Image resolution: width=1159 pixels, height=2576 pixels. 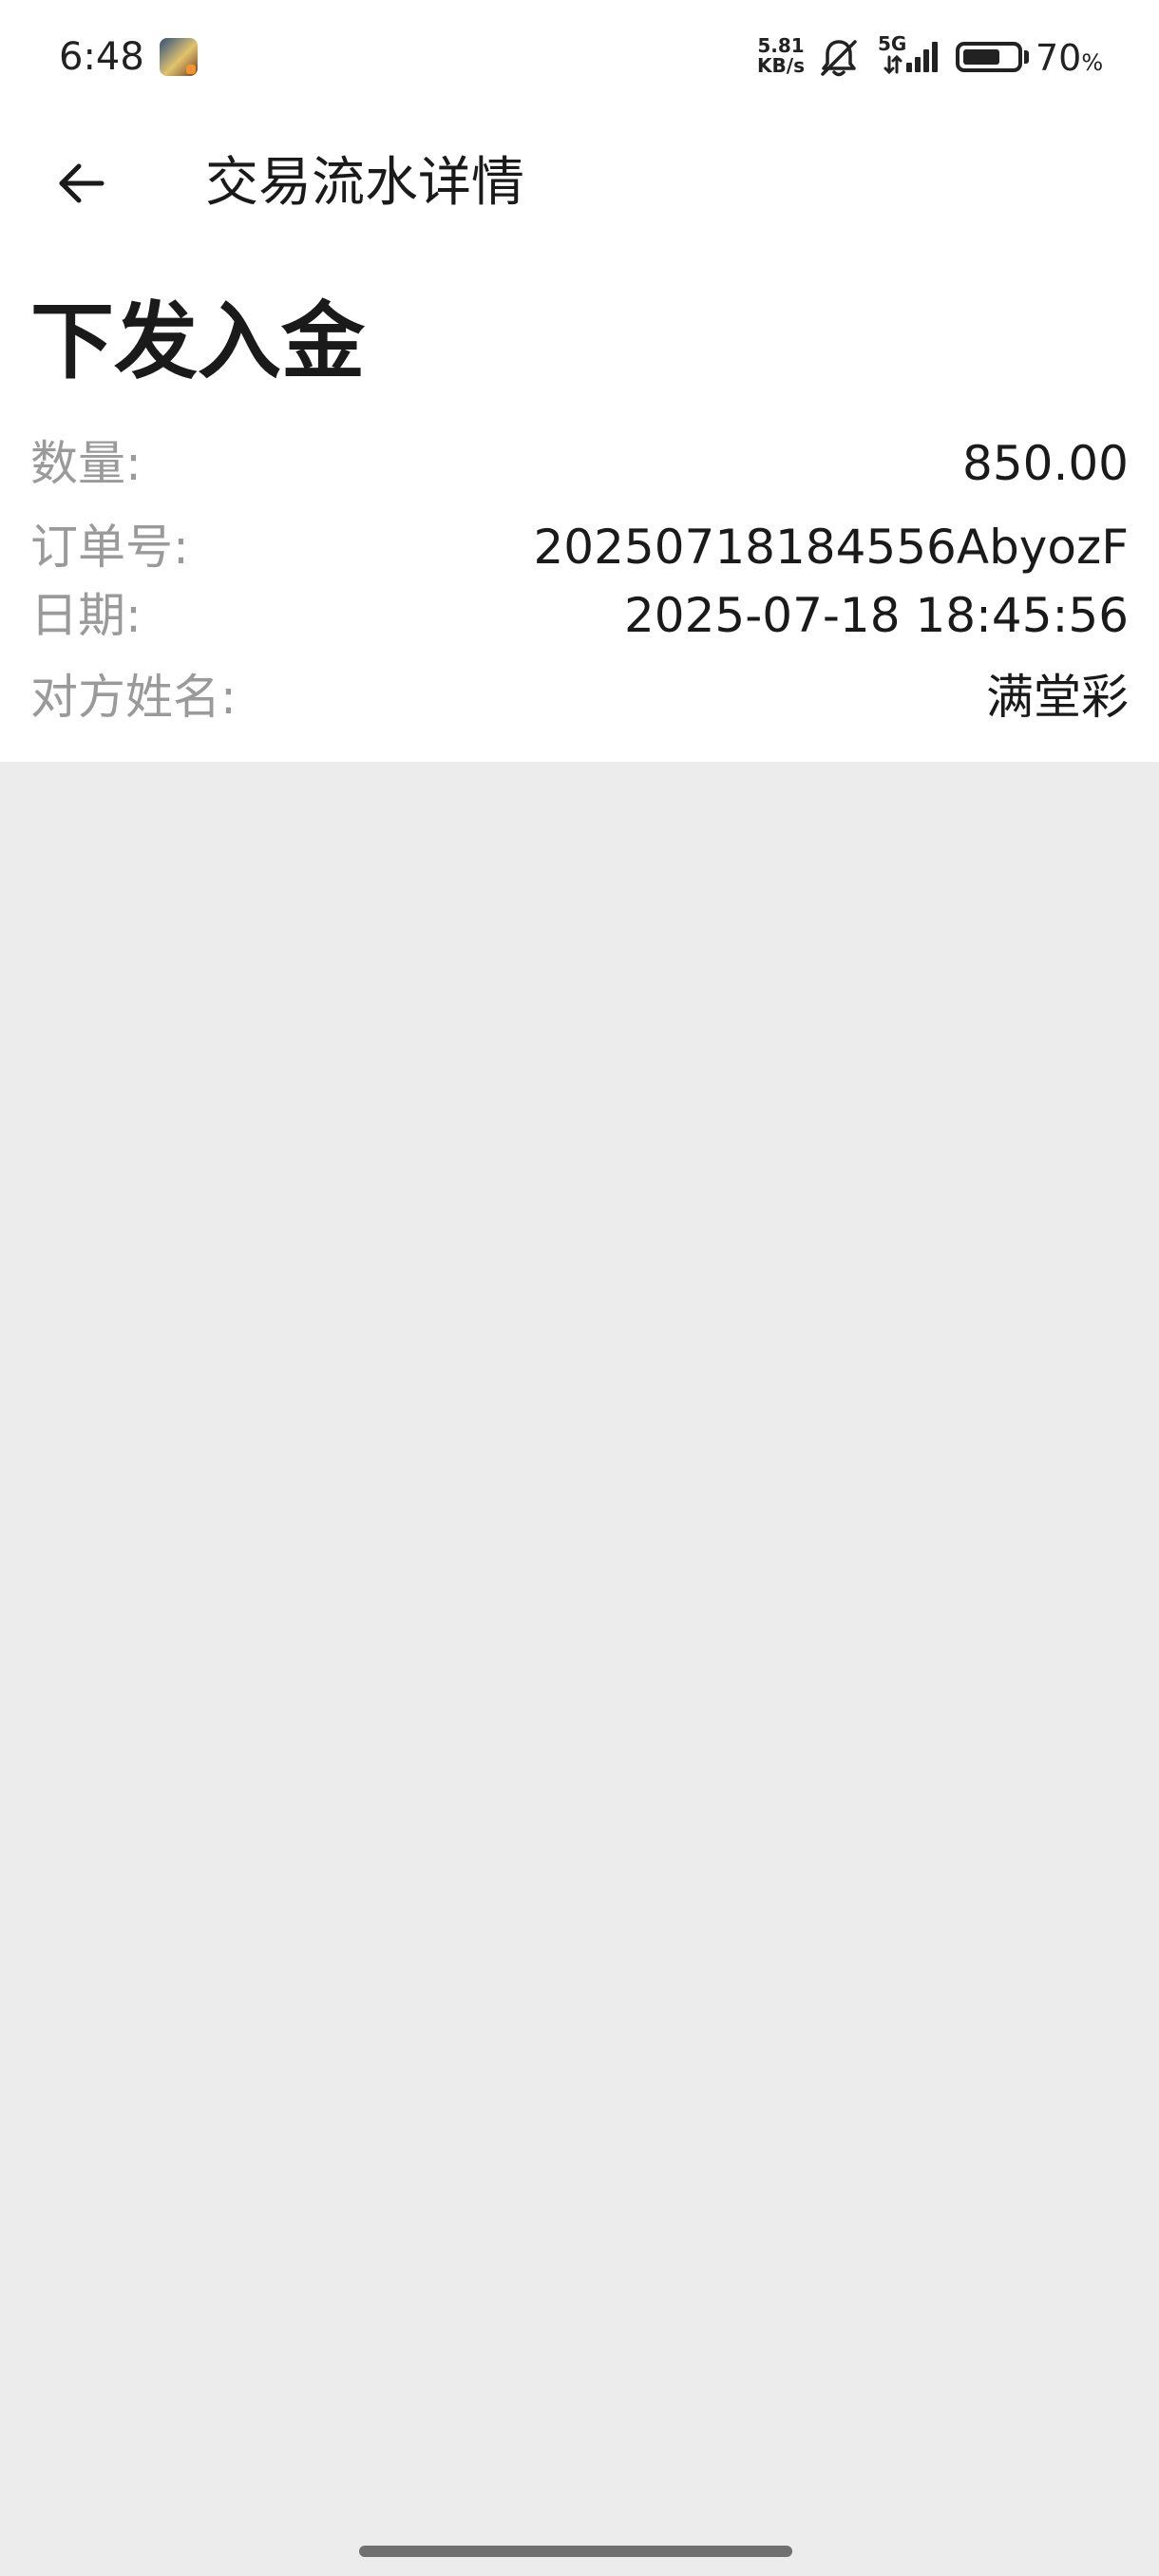 What do you see at coordinates (981, 57) in the screenshot?
I see `battery-level-fill` at bounding box center [981, 57].